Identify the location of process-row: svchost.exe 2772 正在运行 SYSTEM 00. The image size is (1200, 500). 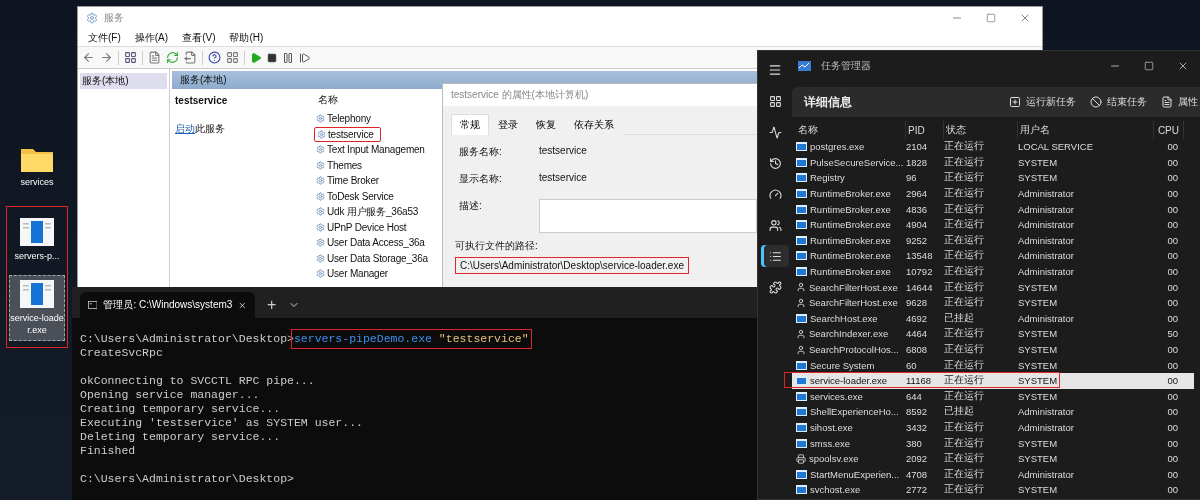
(993, 490).